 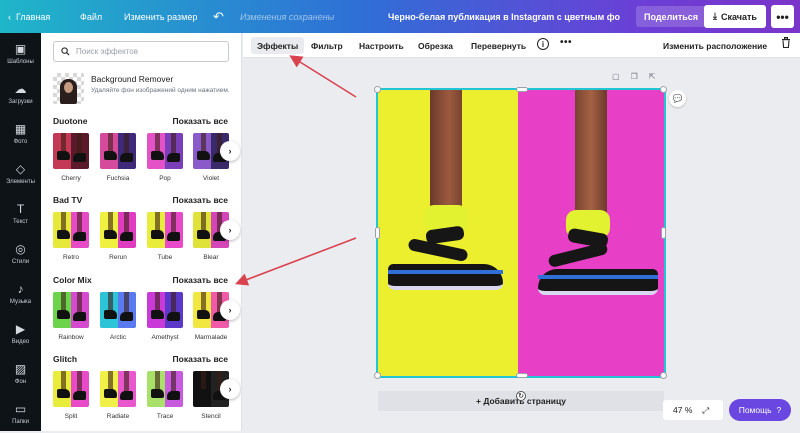 I want to click on nav-item-templates: ▣ Шаблоны, so click(x=20, y=53).